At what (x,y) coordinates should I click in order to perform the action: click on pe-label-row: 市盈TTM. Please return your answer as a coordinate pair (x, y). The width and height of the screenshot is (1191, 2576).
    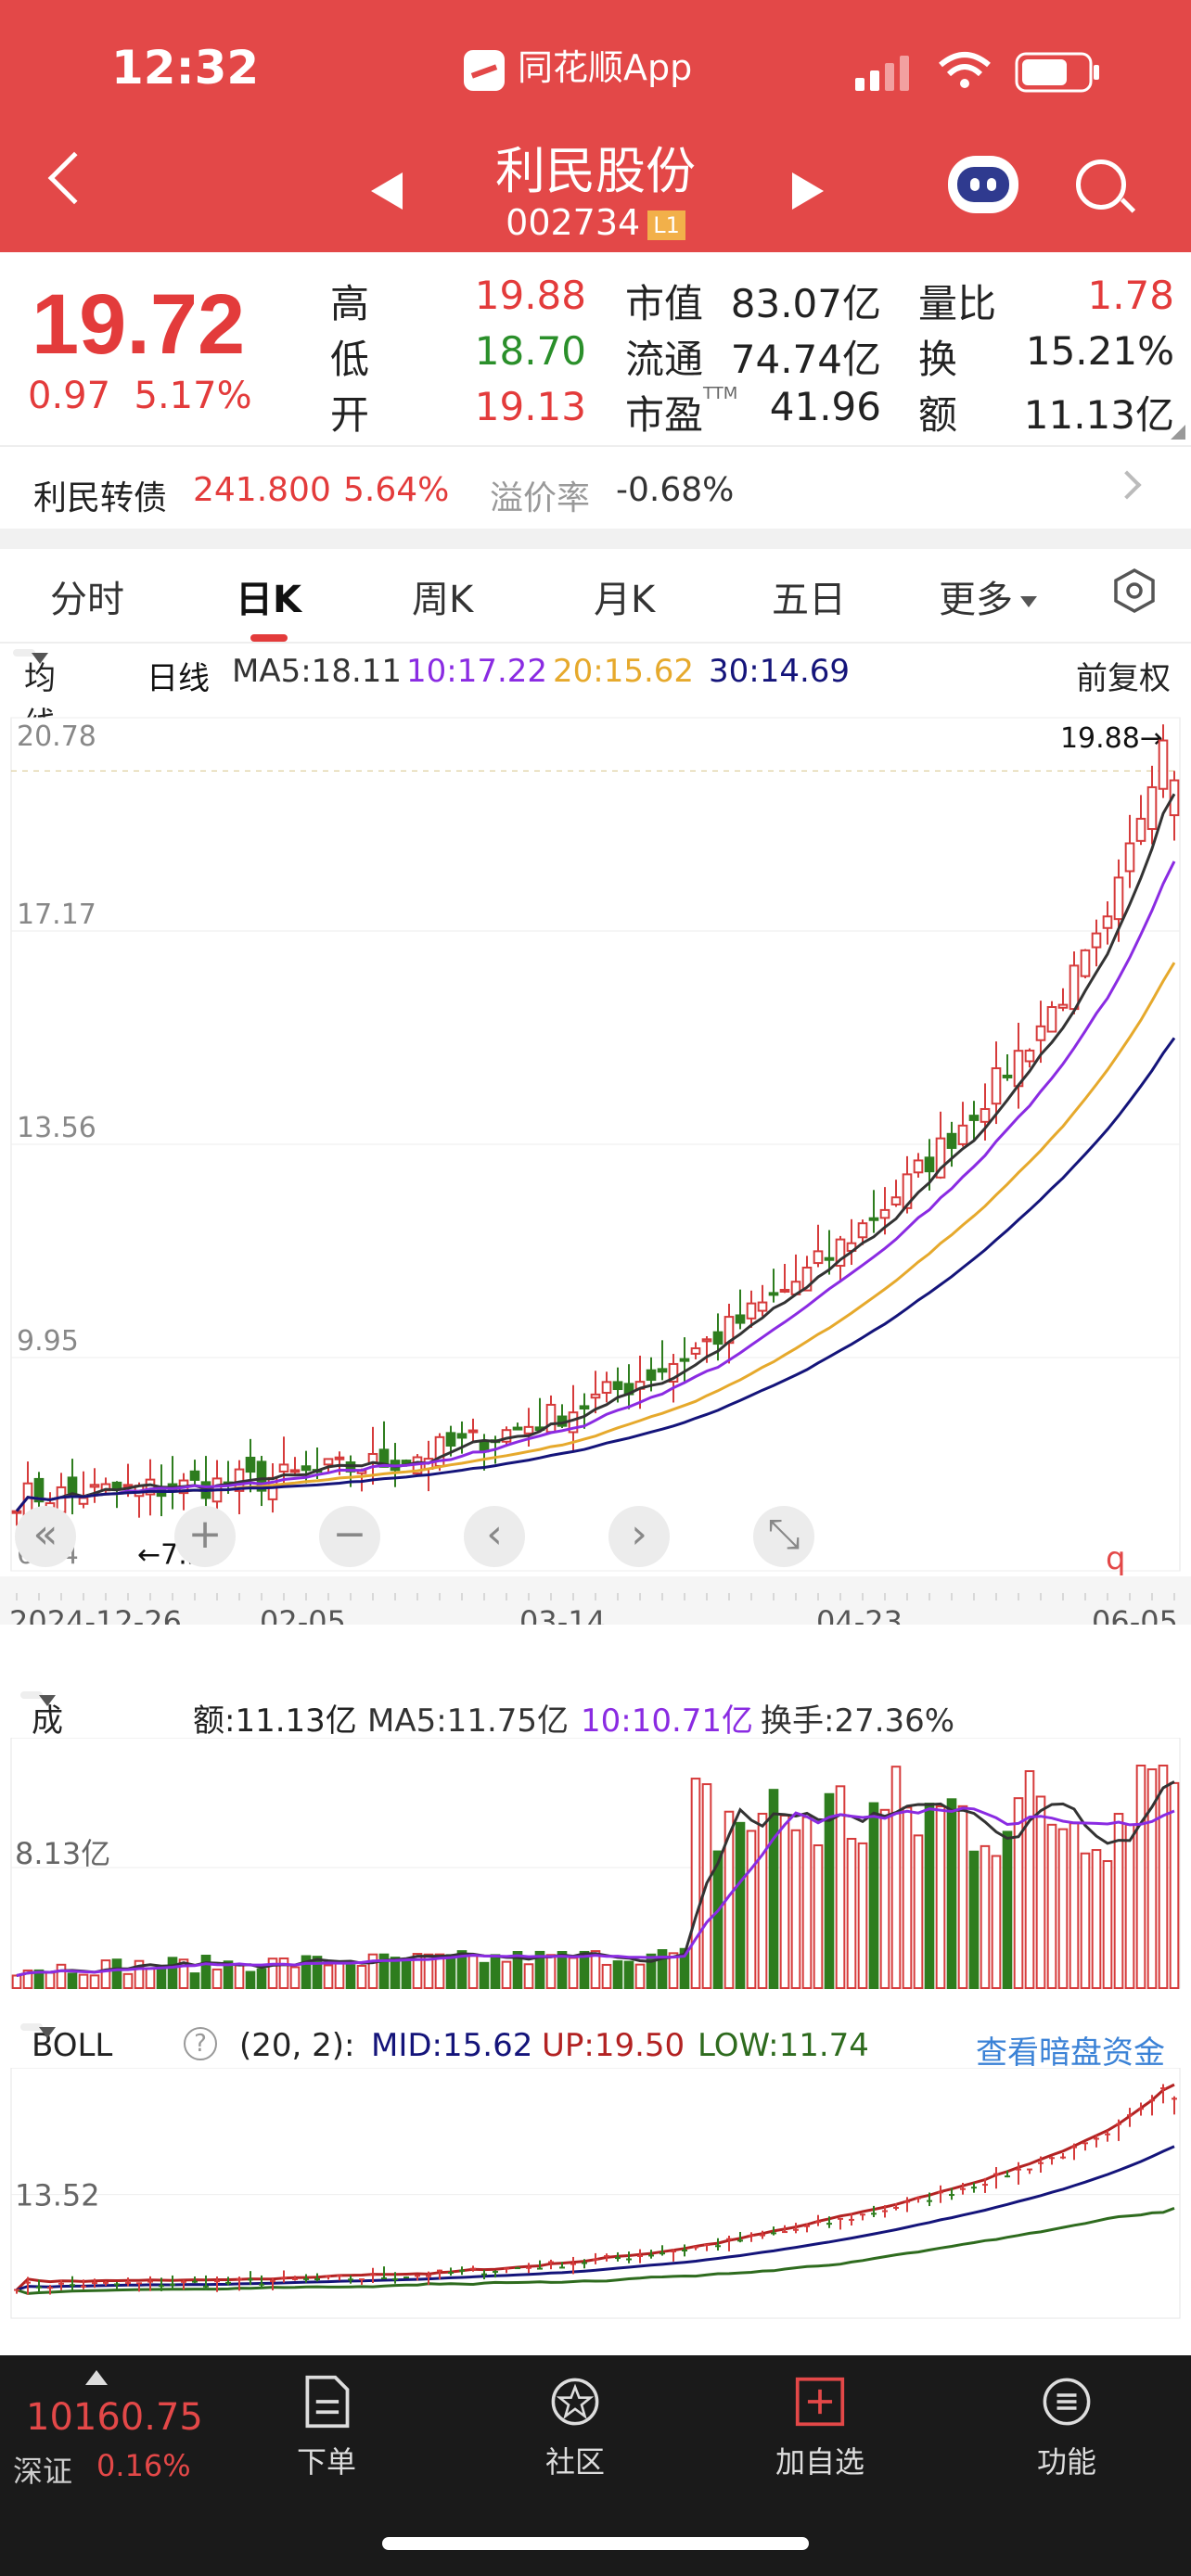
    Looking at the image, I should click on (681, 412).